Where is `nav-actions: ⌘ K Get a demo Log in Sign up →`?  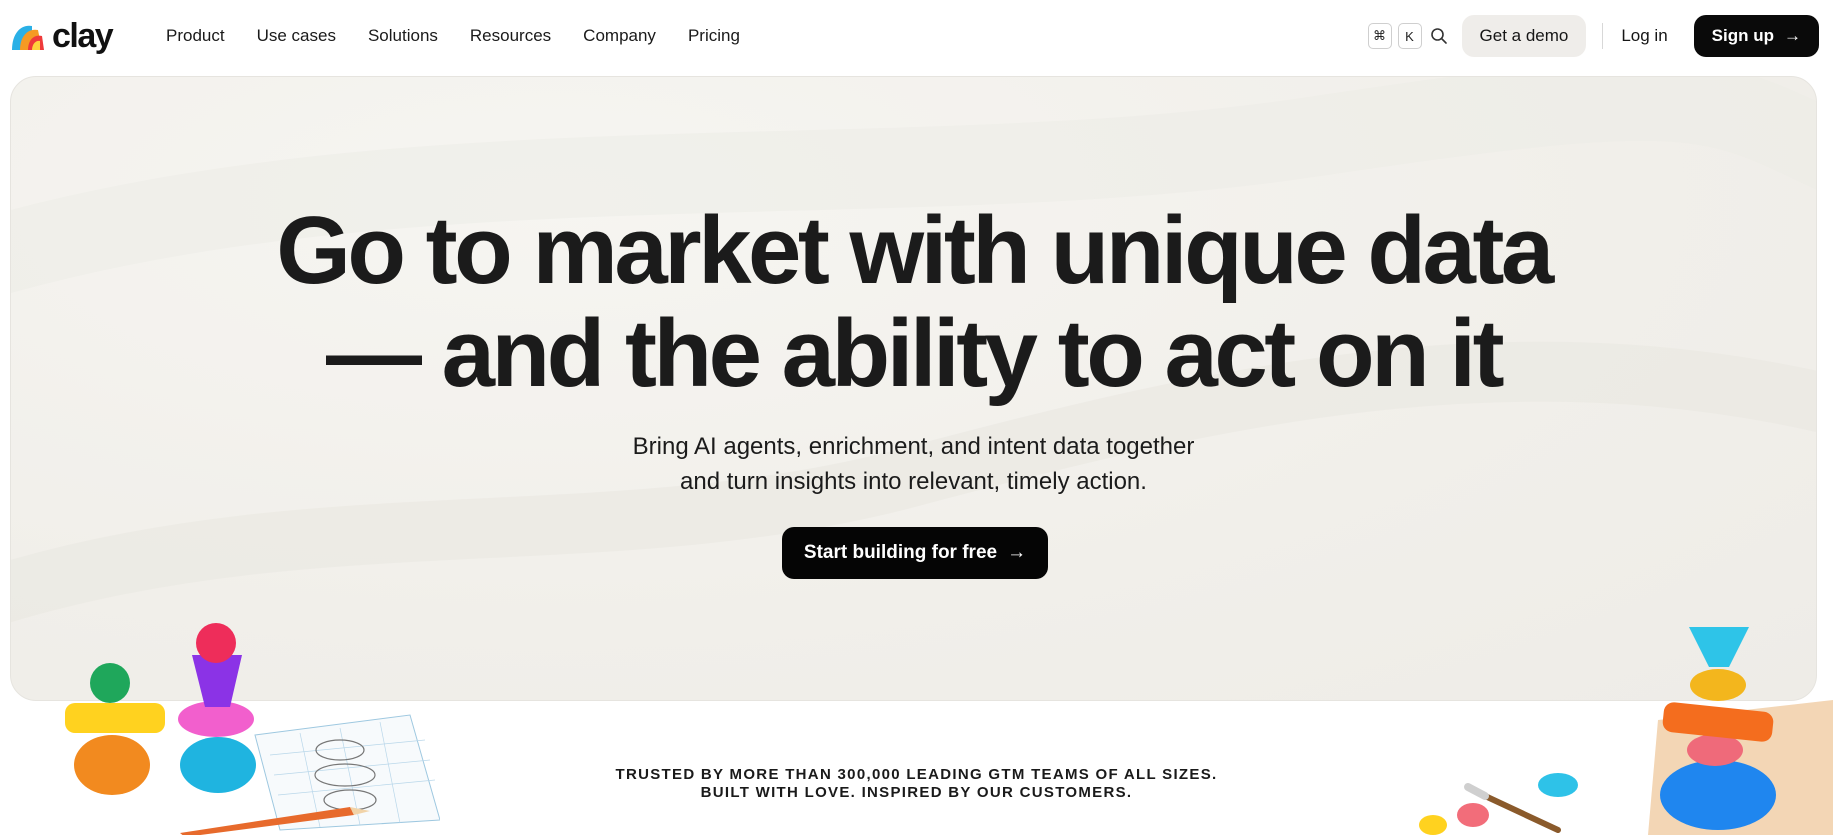
nav-actions: ⌘ K Get a demo Log in Sign up → is located at coordinates (1593, 36).